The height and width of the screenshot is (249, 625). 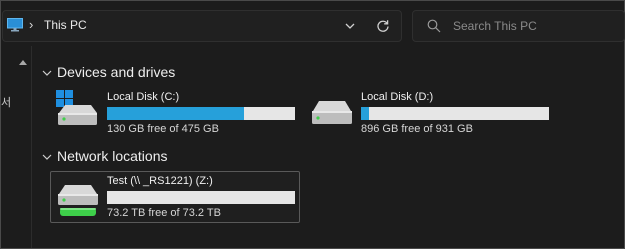 I want to click on usage-bar-z, so click(x=201, y=197).